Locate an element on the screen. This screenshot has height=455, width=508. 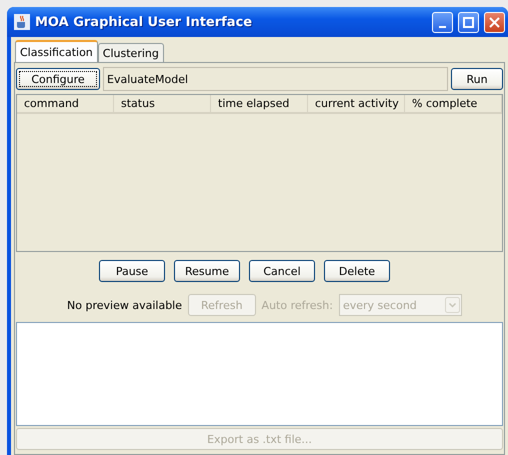
maximize-icon is located at coordinates (468, 22).